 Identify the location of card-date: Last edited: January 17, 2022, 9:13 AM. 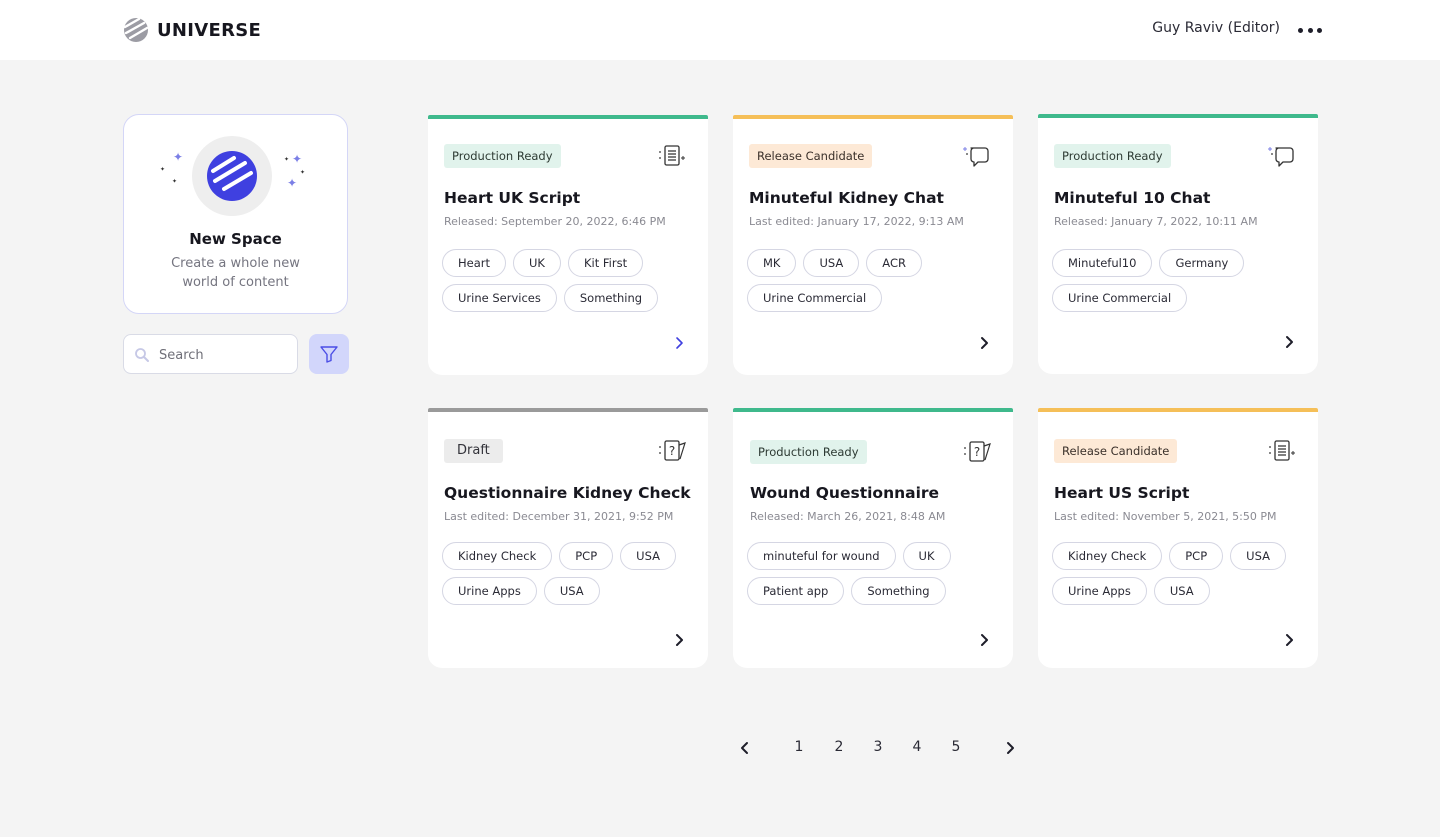
(856, 221).